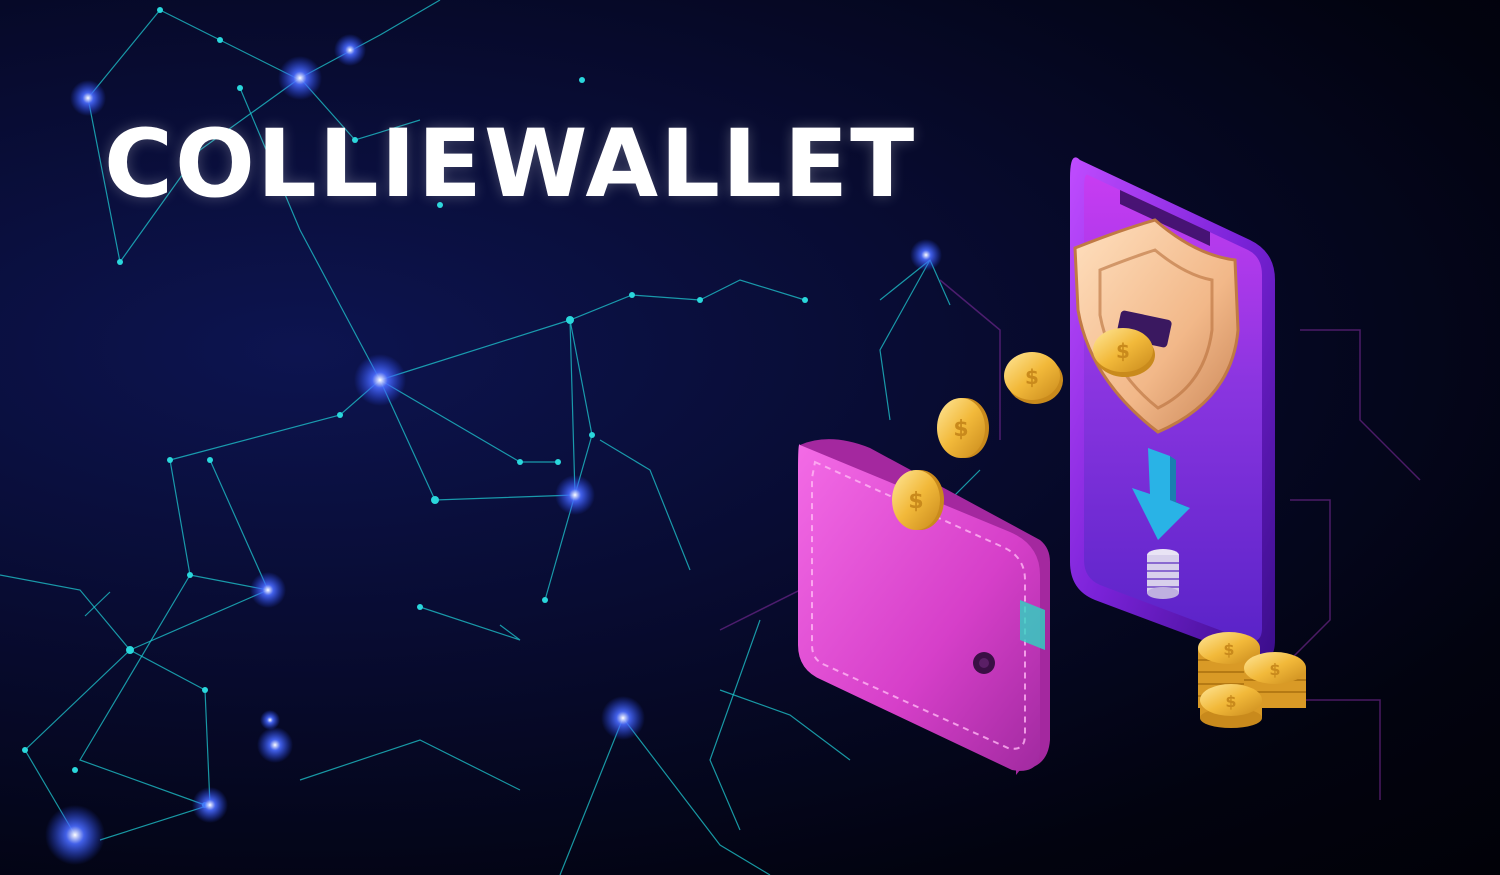 The image size is (1500, 875). Describe the element at coordinates (510, 164) in the screenshot. I see `brand-title: COLLIEWALLET` at that location.